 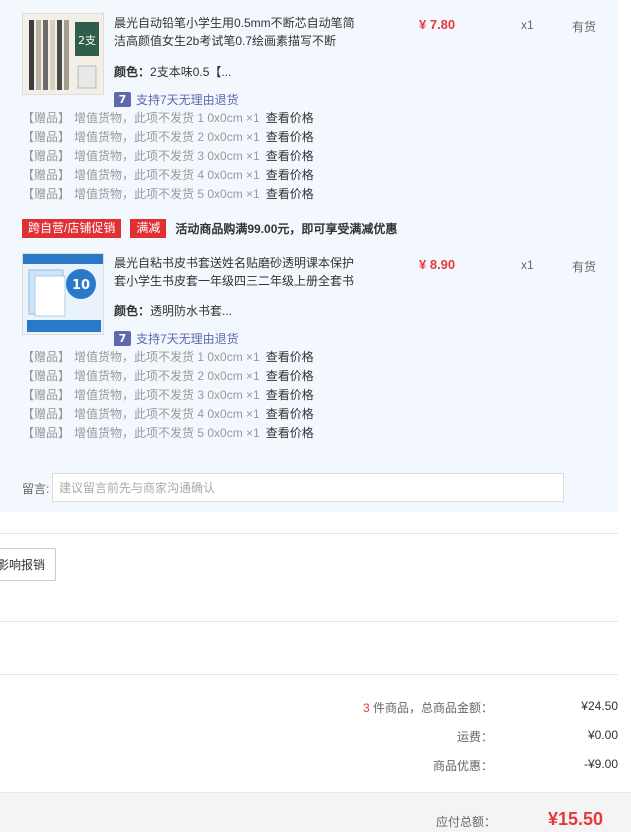 I want to click on thumb-badge: 2支, so click(x=87, y=40).